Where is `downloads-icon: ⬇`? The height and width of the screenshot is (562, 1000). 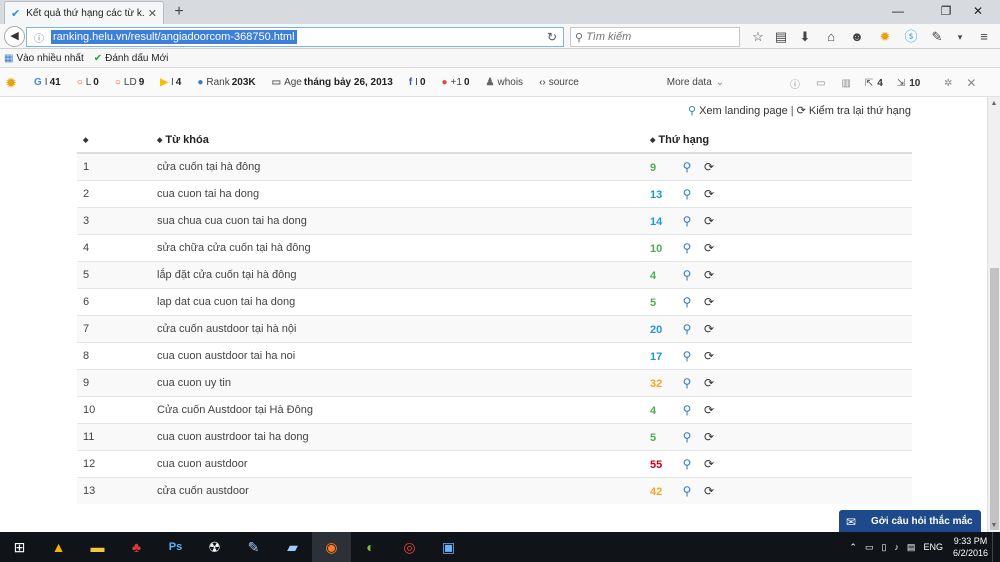
downloads-icon: ⬇ is located at coordinates (805, 37).